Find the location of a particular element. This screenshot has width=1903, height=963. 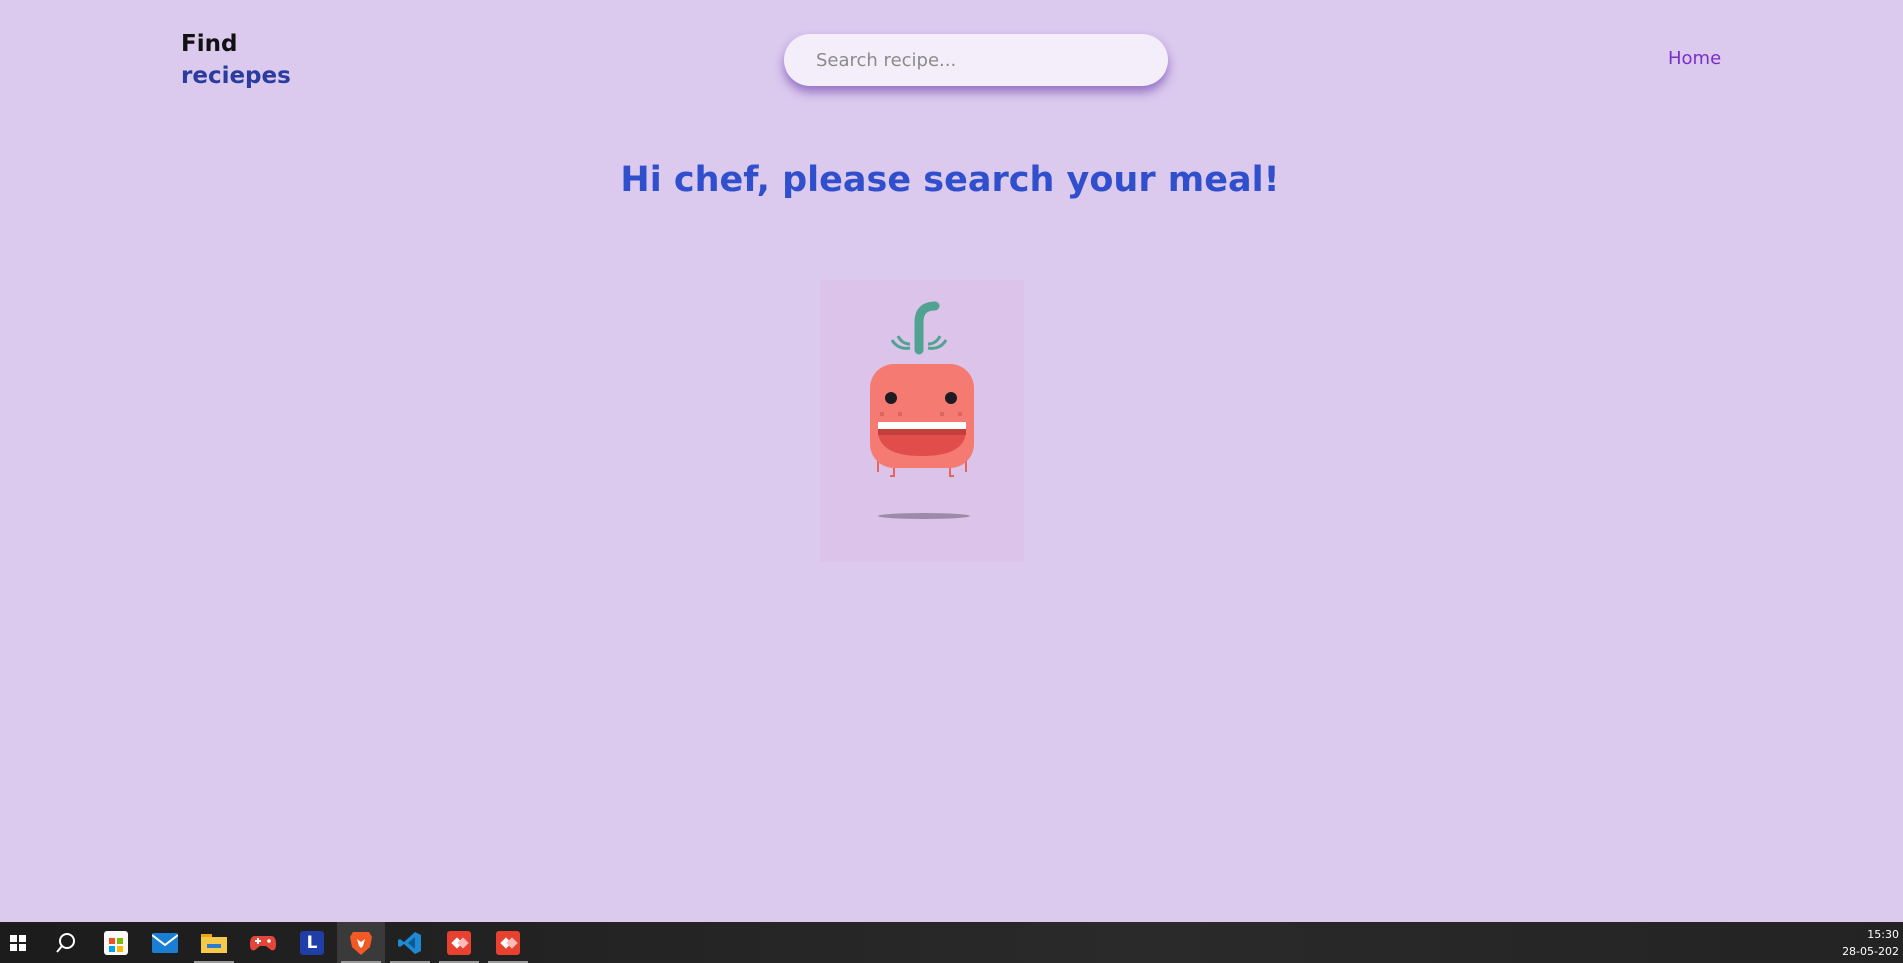

start-button is located at coordinates (18, 942).